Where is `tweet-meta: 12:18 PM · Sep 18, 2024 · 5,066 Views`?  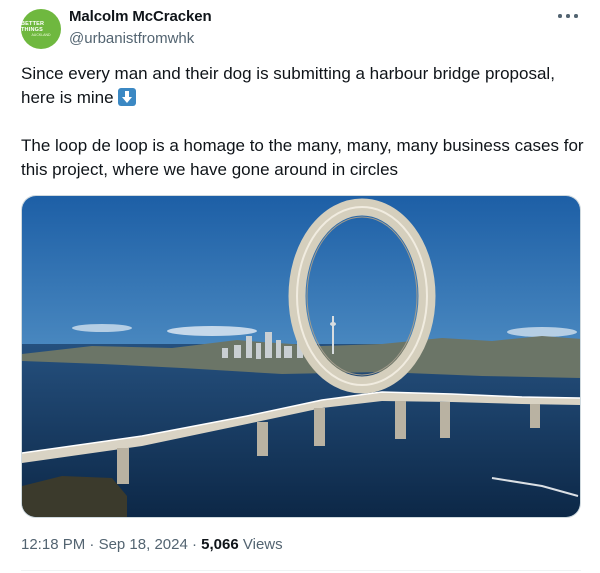 tweet-meta: 12:18 PM · Sep 18, 2024 · 5,066 Views is located at coordinates (152, 544).